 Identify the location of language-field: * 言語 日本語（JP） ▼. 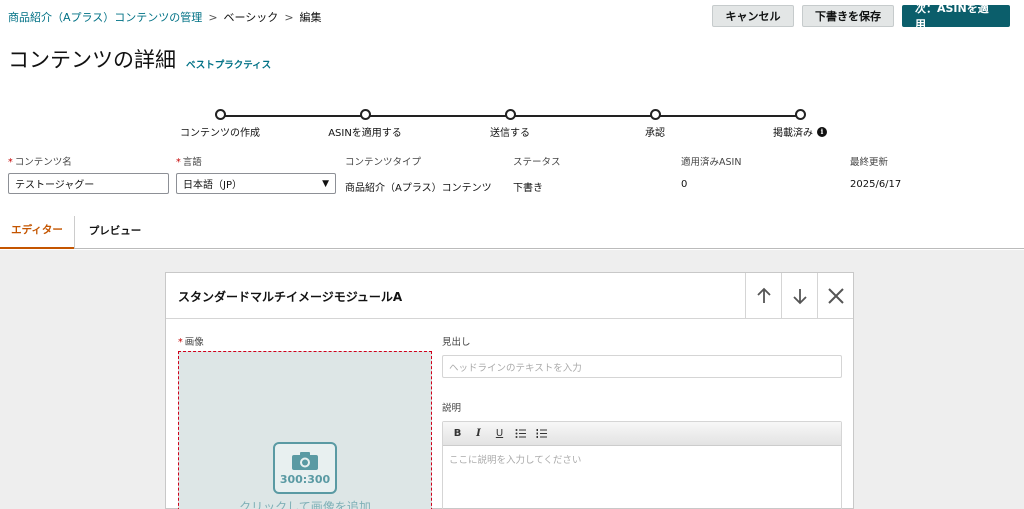
(256, 174).